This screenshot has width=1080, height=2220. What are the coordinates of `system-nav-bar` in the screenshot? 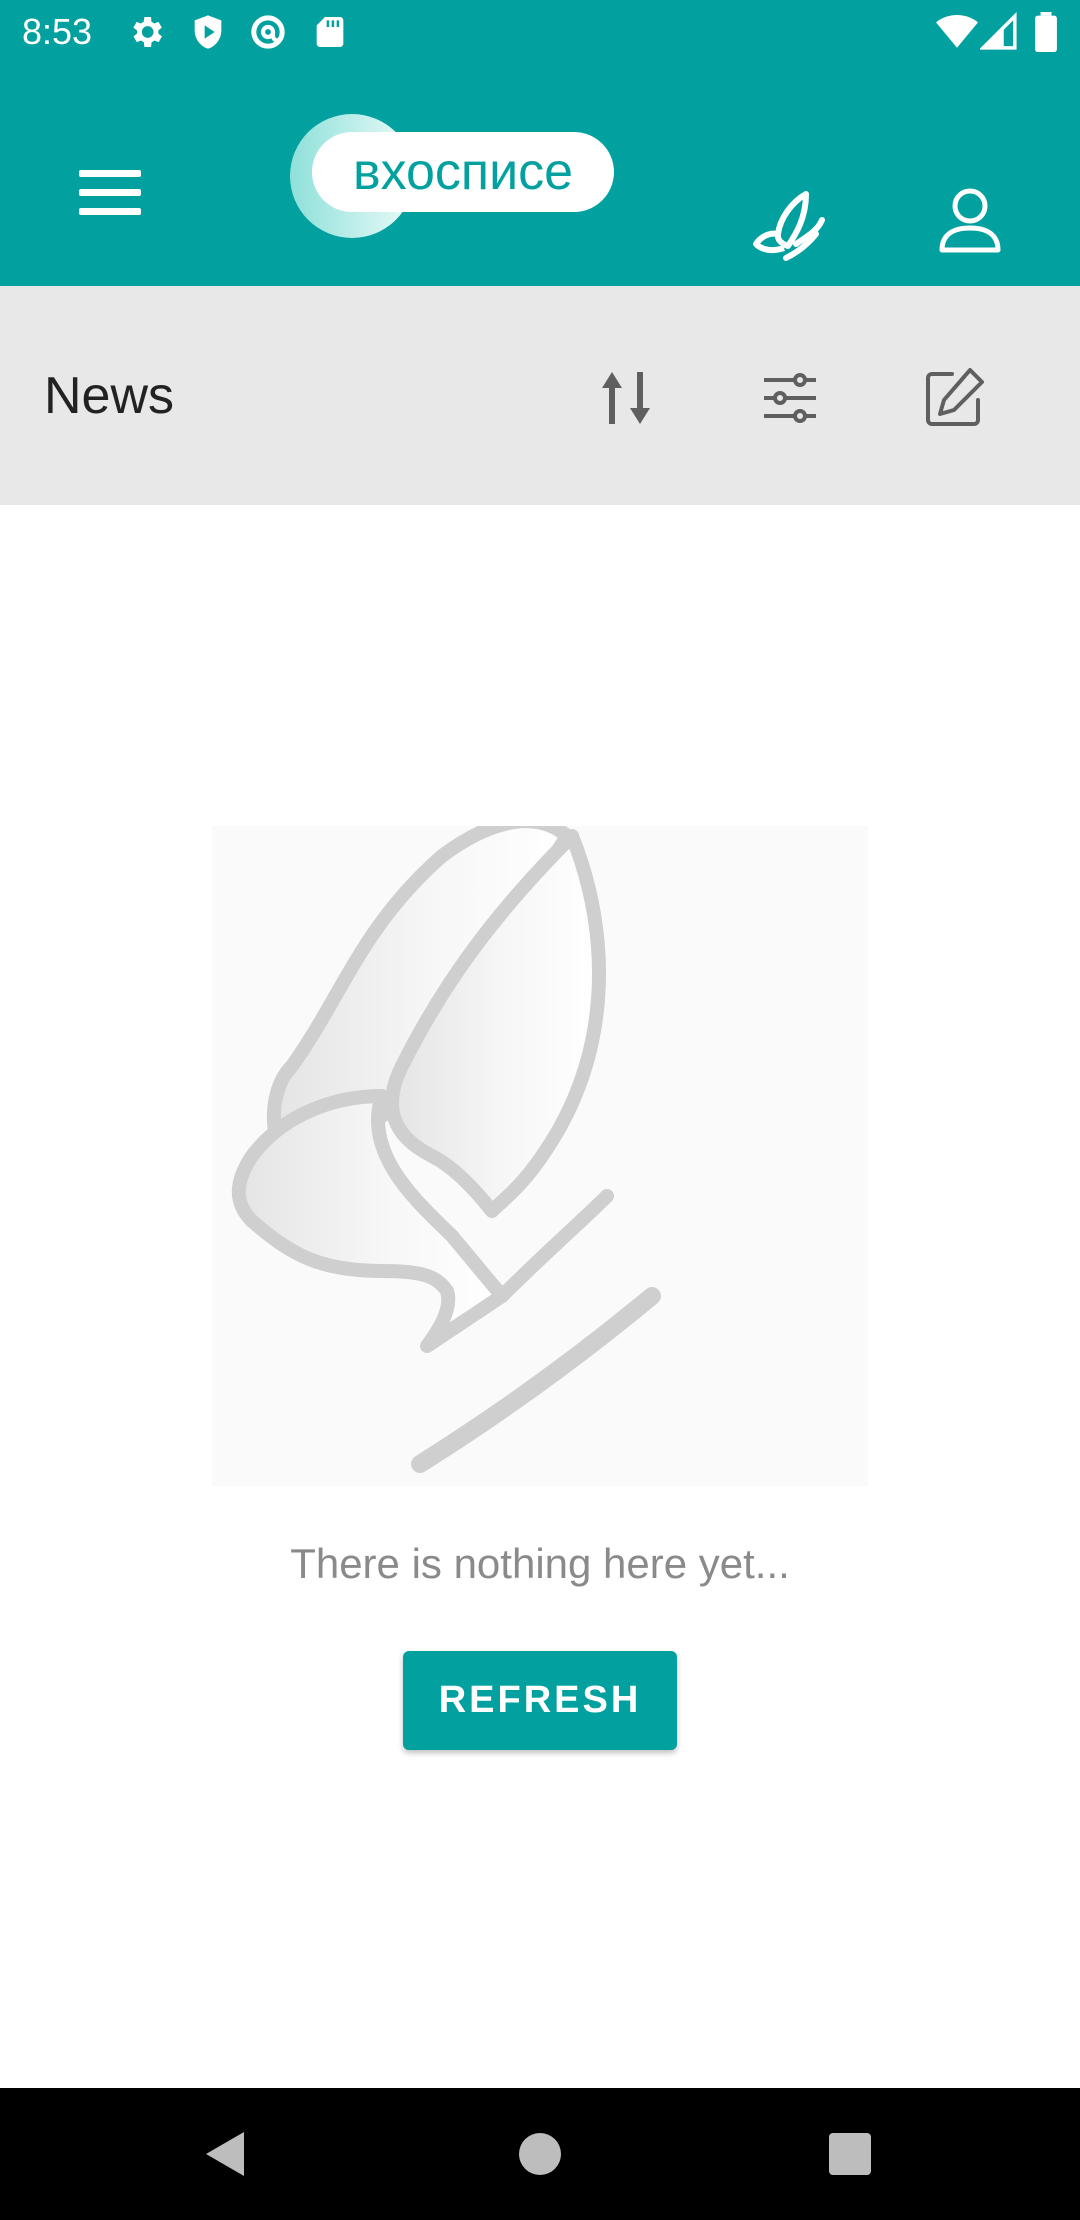 It's located at (540, 2154).